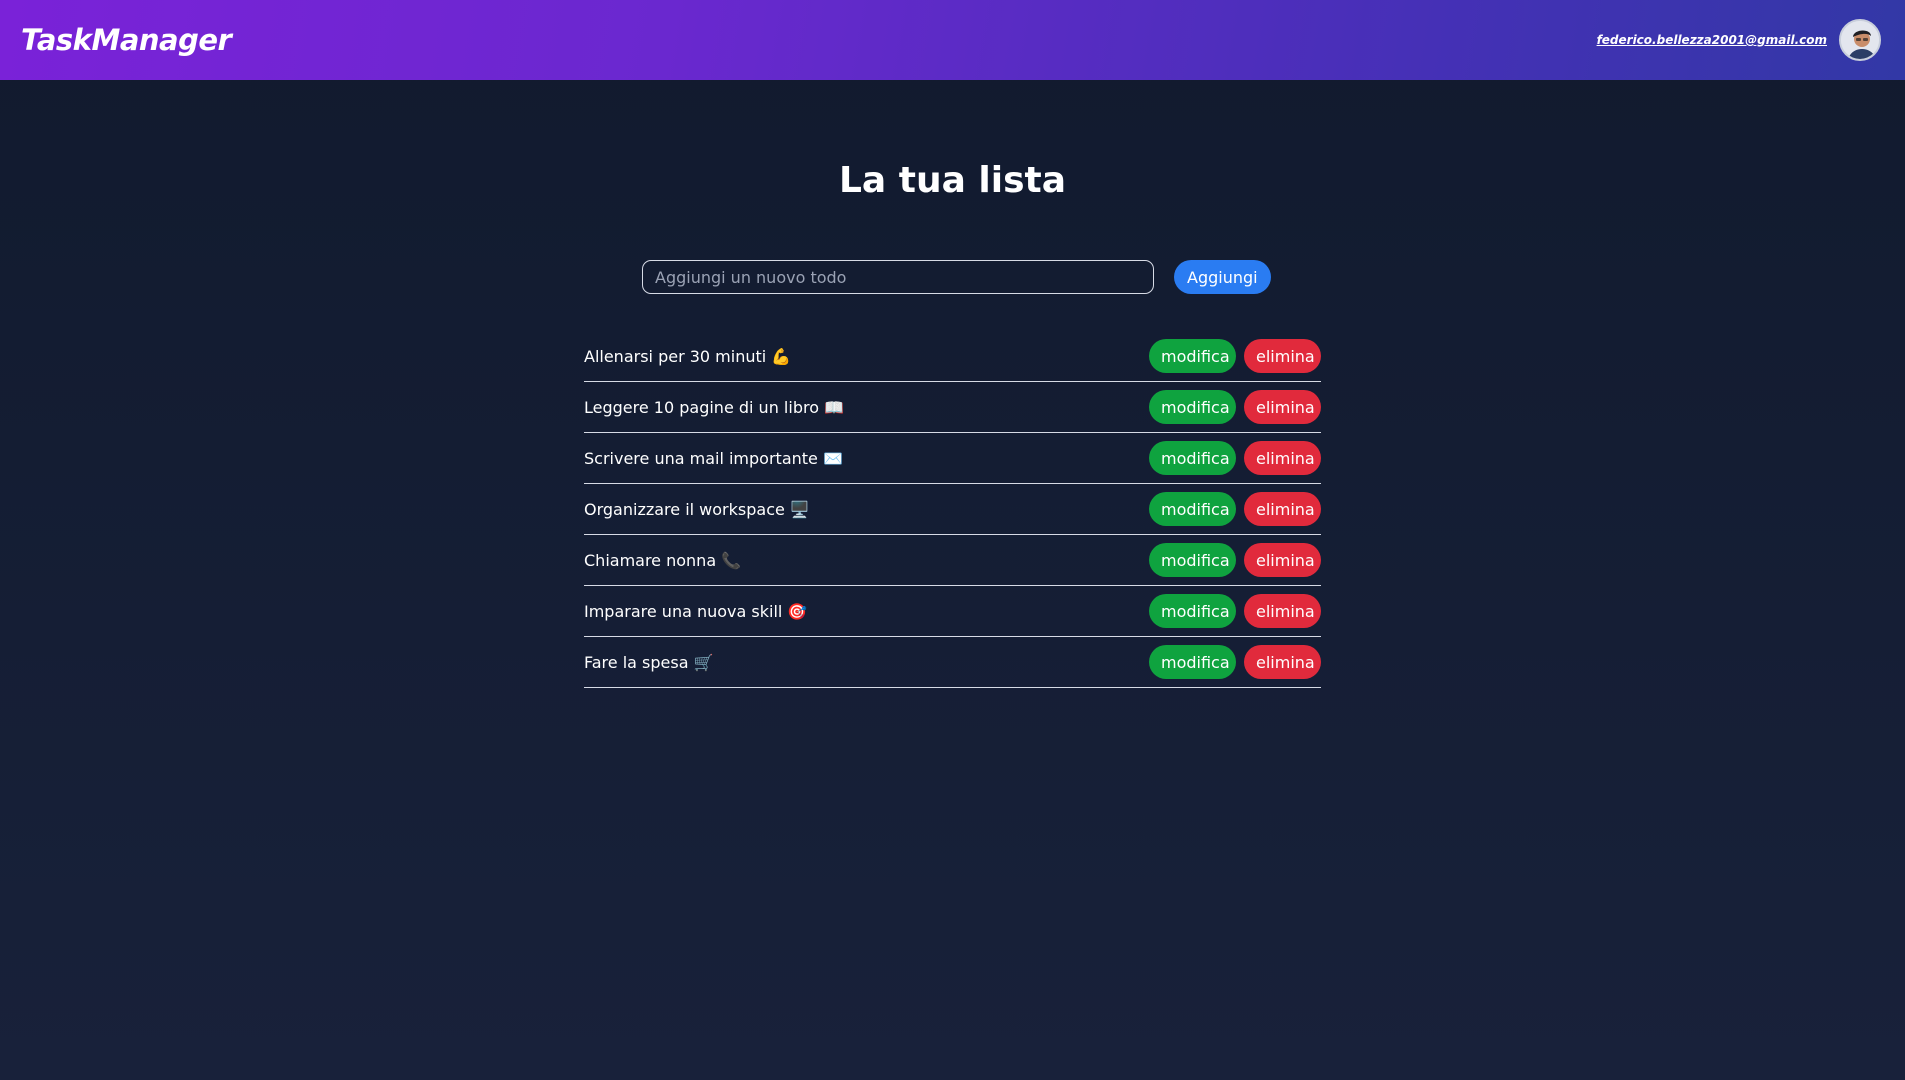 The height and width of the screenshot is (1080, 1905). What do you see at coordinates (713, 458) in the screenshot?
I see `todo-text: Scrivere una mail importante ✉️` at bounding box center [713, 458].